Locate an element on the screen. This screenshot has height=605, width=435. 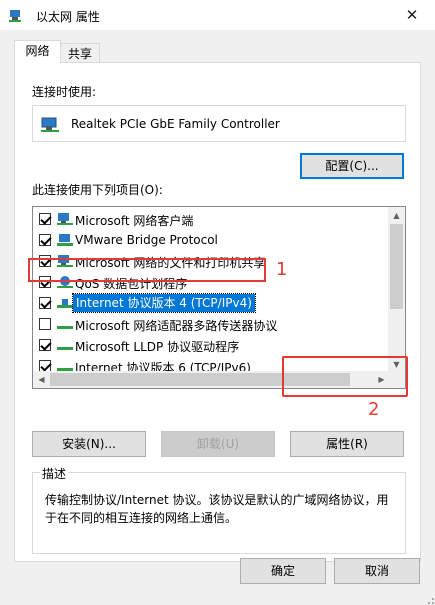
item-label: Microsoft LLDP 协议驱动程序 is located at coordinates (157, 347).